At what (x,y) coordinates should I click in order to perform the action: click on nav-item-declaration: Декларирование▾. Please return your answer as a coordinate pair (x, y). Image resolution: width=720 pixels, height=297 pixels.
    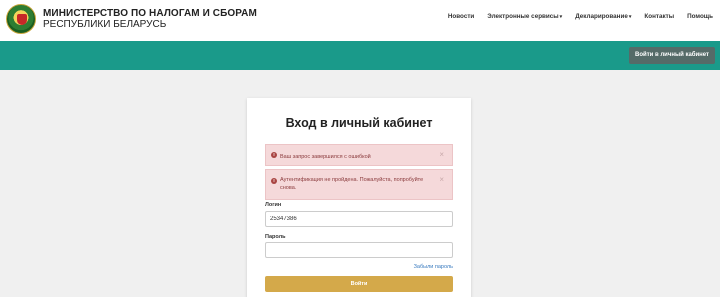
    Looking at the image, I should click on (603, 16).